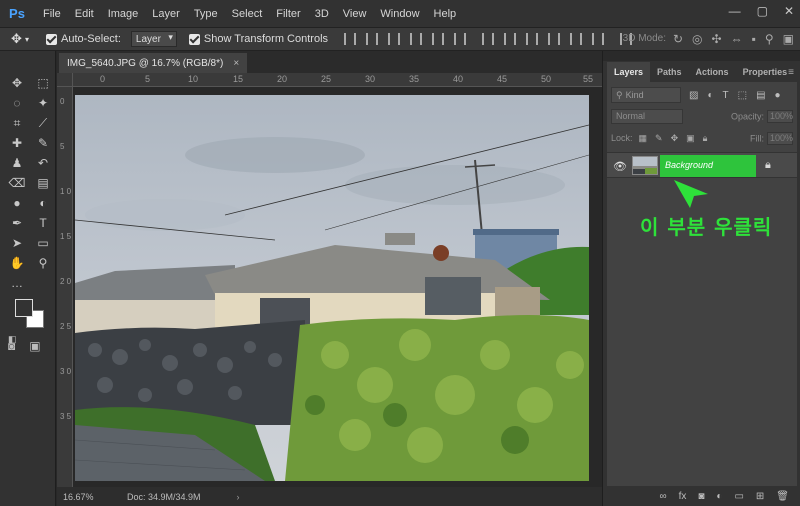 The image size is (800, 506). Describe the element at coordinates (322, 14) in the screenshot. I see `menu-3d: 3D` at that location.